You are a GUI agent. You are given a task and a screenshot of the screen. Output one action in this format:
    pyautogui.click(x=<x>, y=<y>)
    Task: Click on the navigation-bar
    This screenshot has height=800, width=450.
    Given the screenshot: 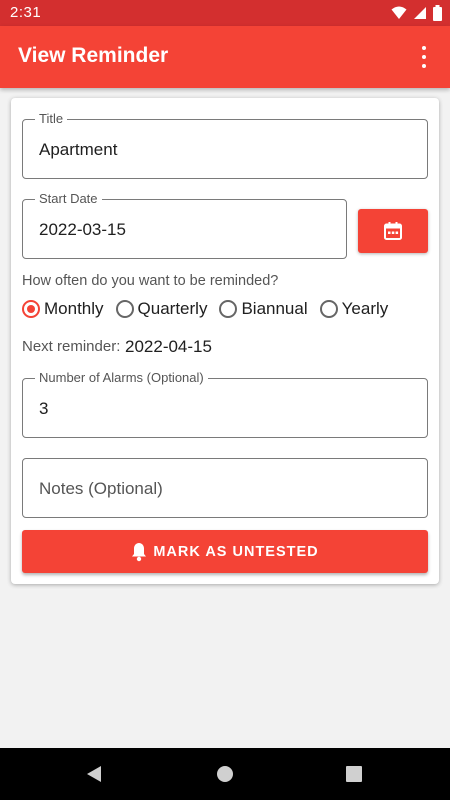 What is the action you would take?
    pyautogui.click(x=225, y=774)
    